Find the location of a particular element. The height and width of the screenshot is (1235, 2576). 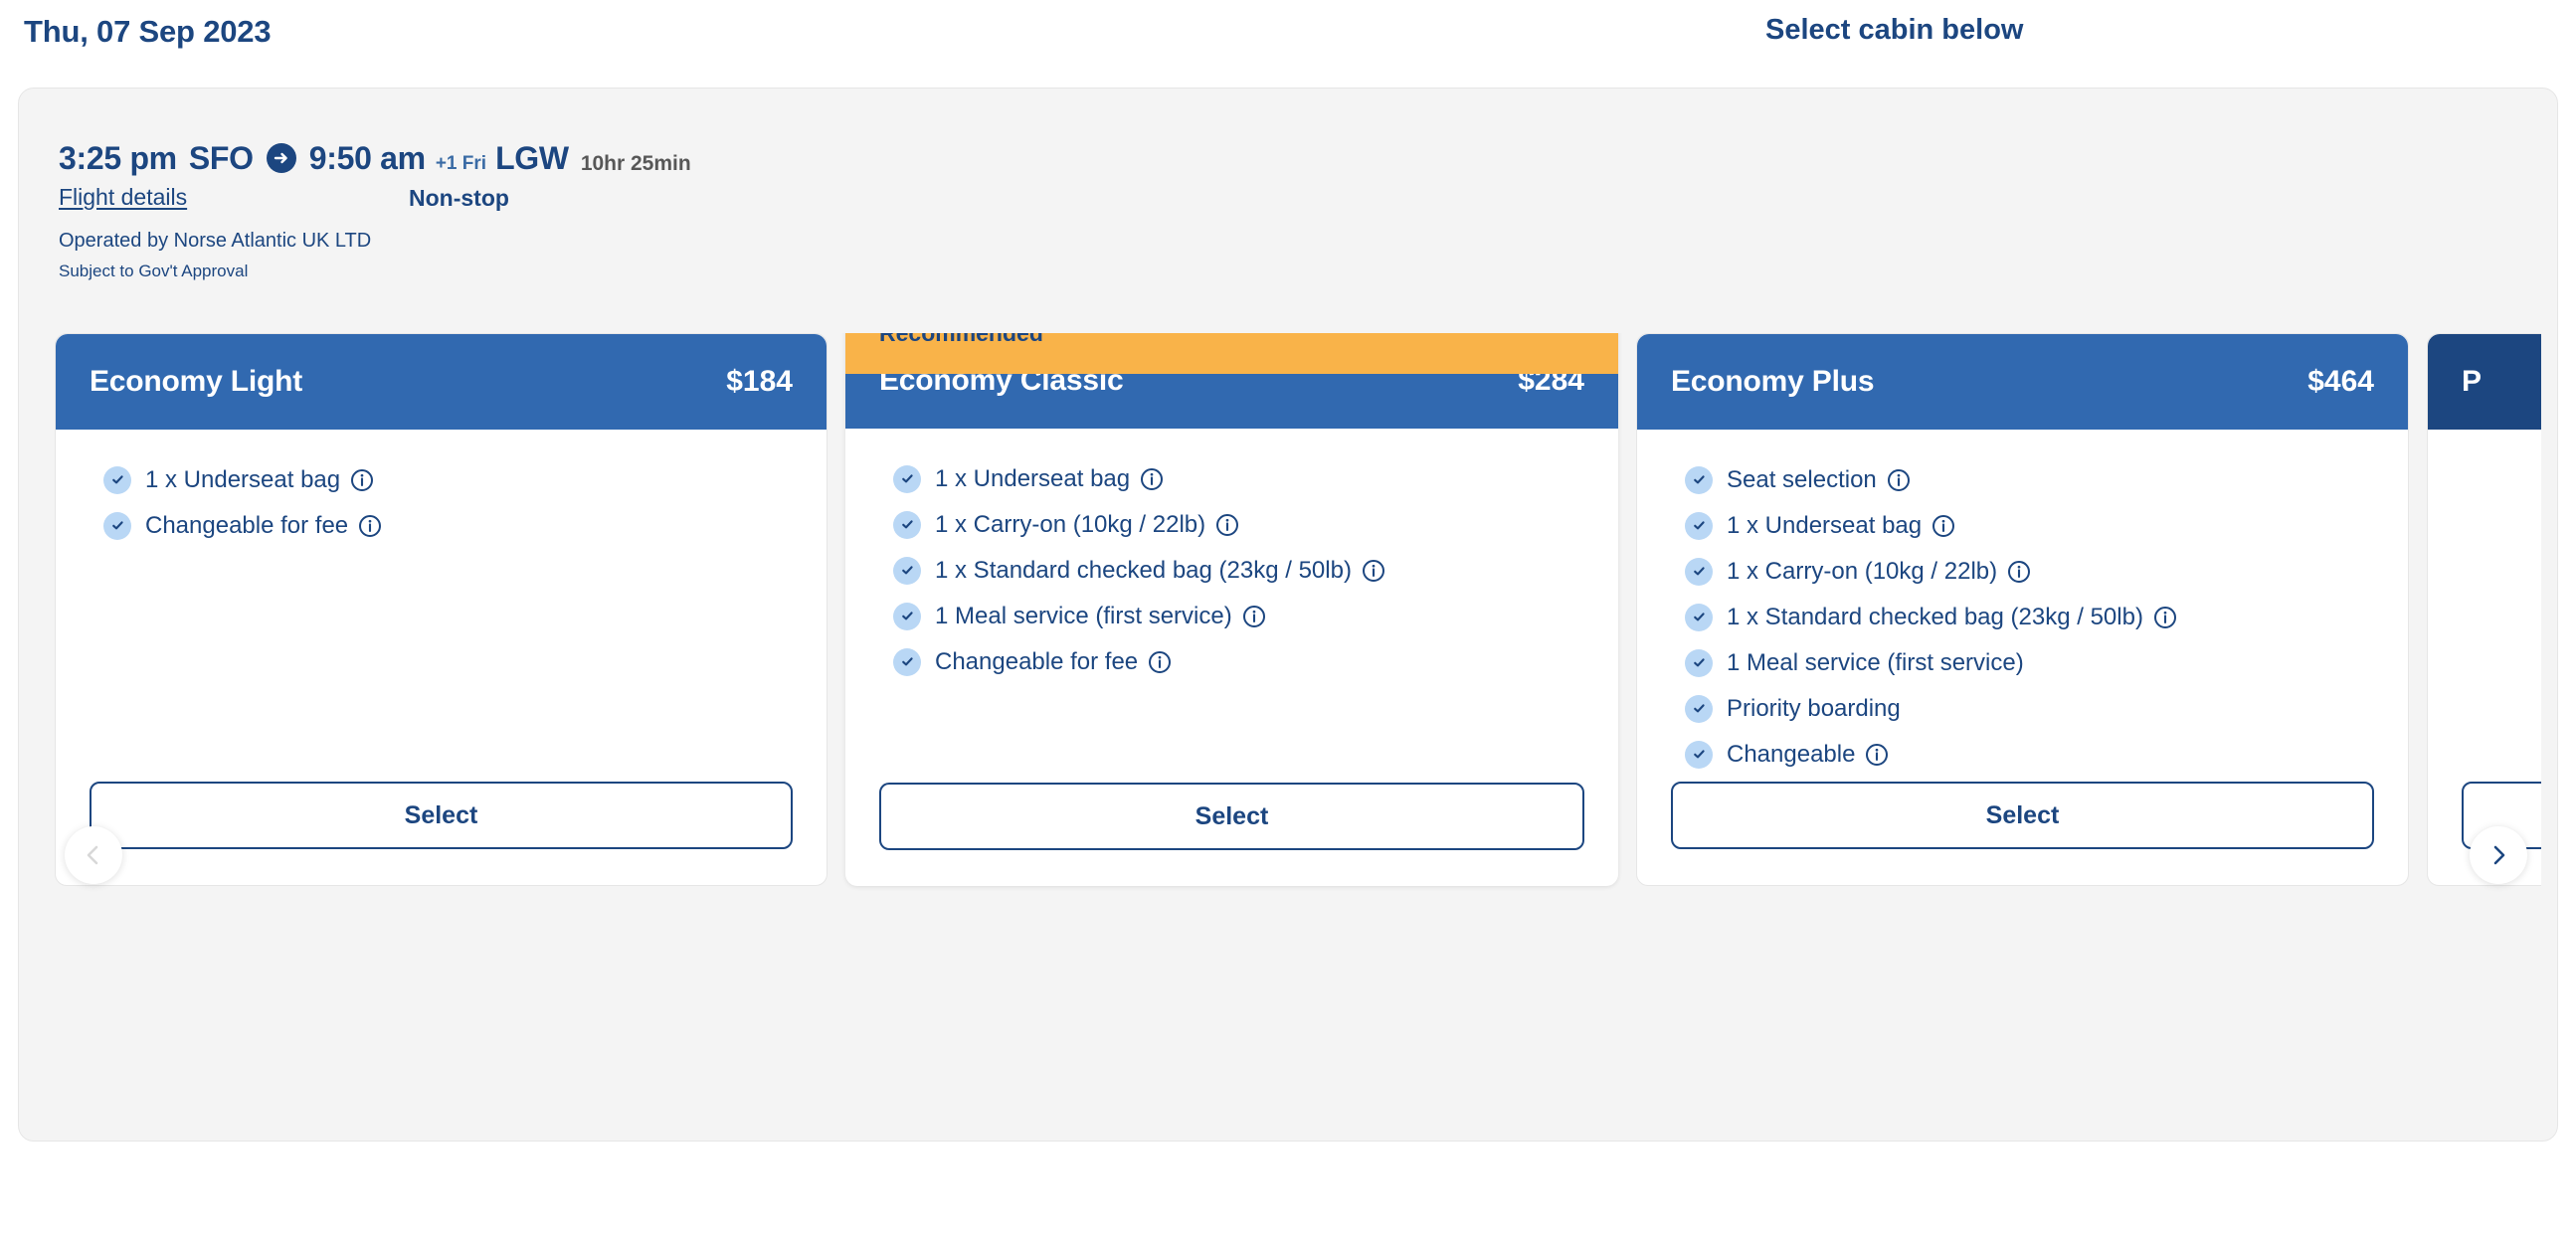

trip-date: Thu, 07 Sep 2023 is located at coordinates (148, 31).